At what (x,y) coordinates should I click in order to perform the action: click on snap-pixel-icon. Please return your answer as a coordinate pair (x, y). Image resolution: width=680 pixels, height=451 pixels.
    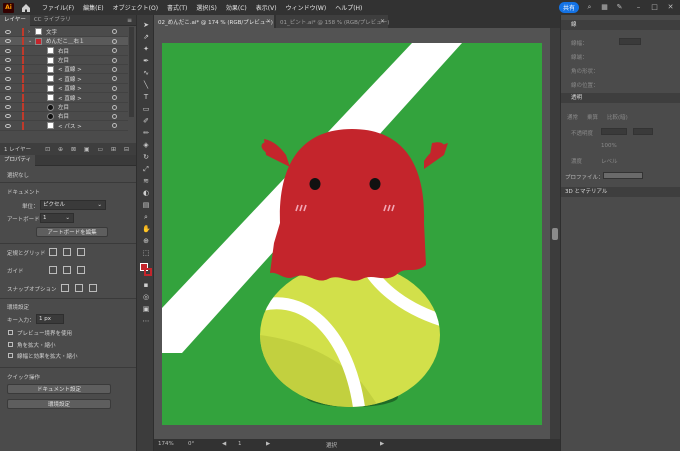
    Looking at the image, I should click on (79, 288).